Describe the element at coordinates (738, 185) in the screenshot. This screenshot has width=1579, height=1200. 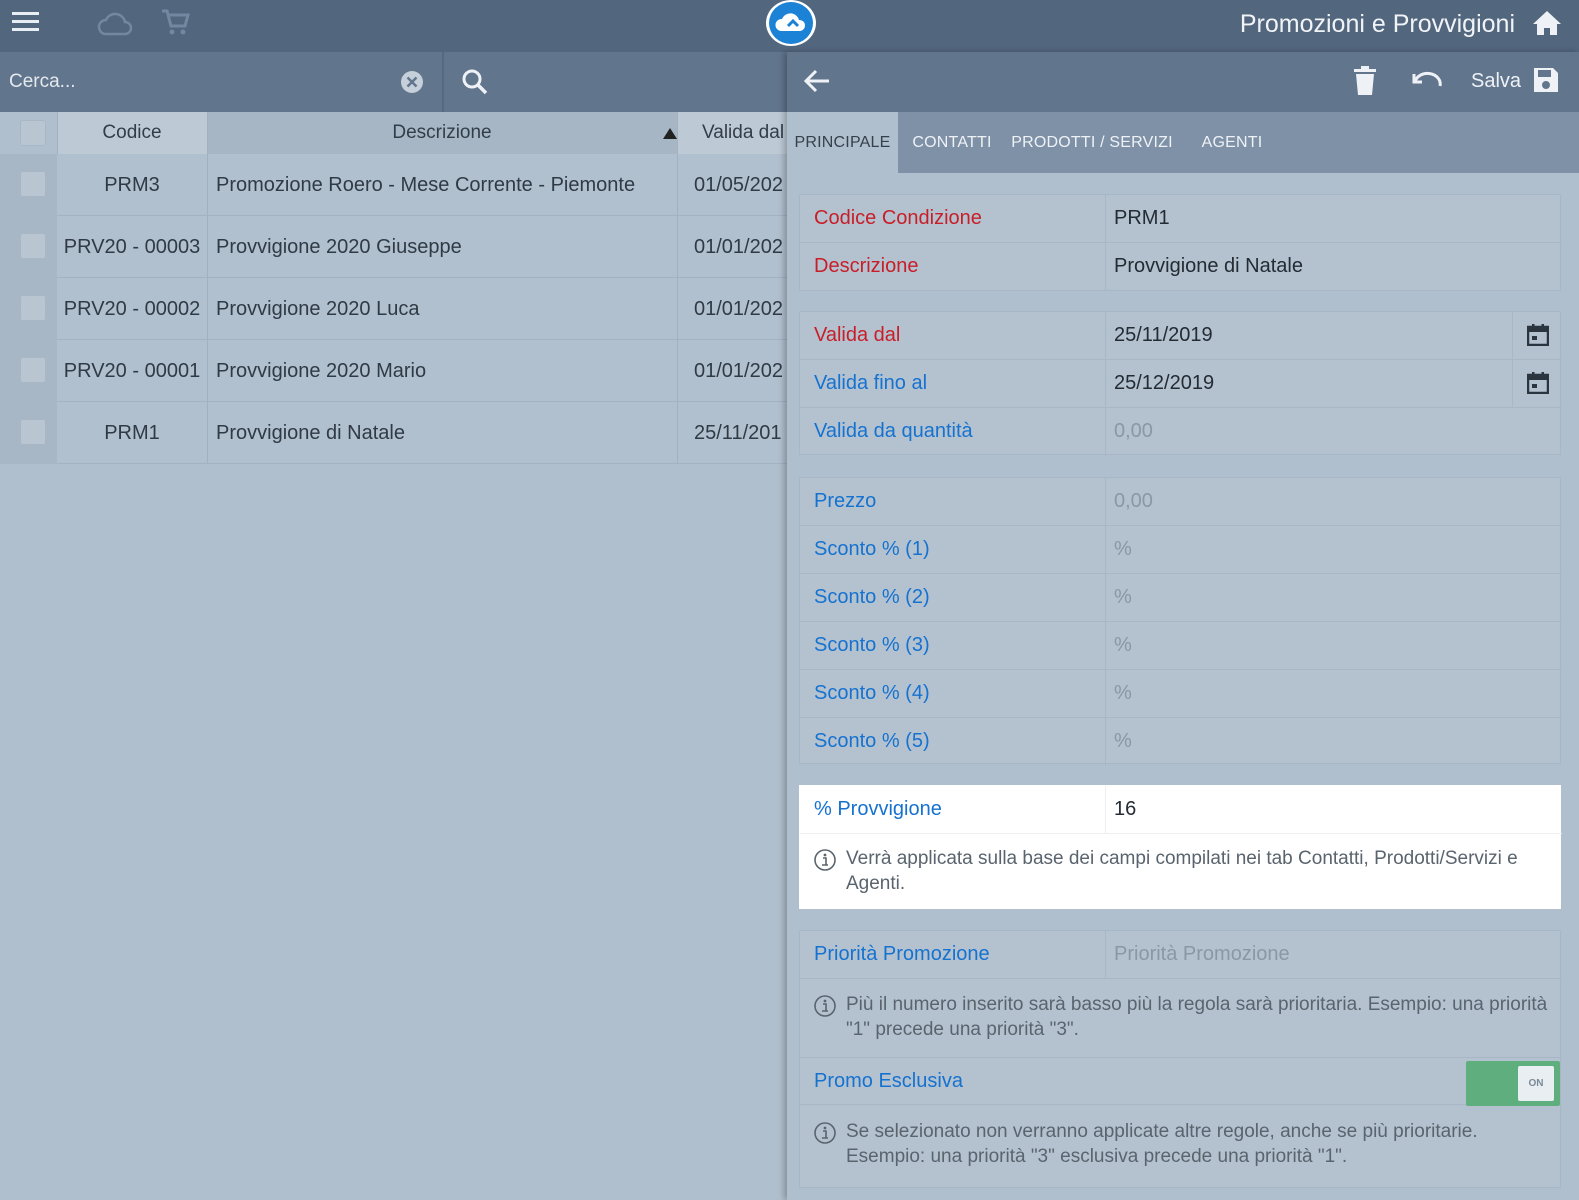
I see `row-valid-from: 01/05/202` at that location.